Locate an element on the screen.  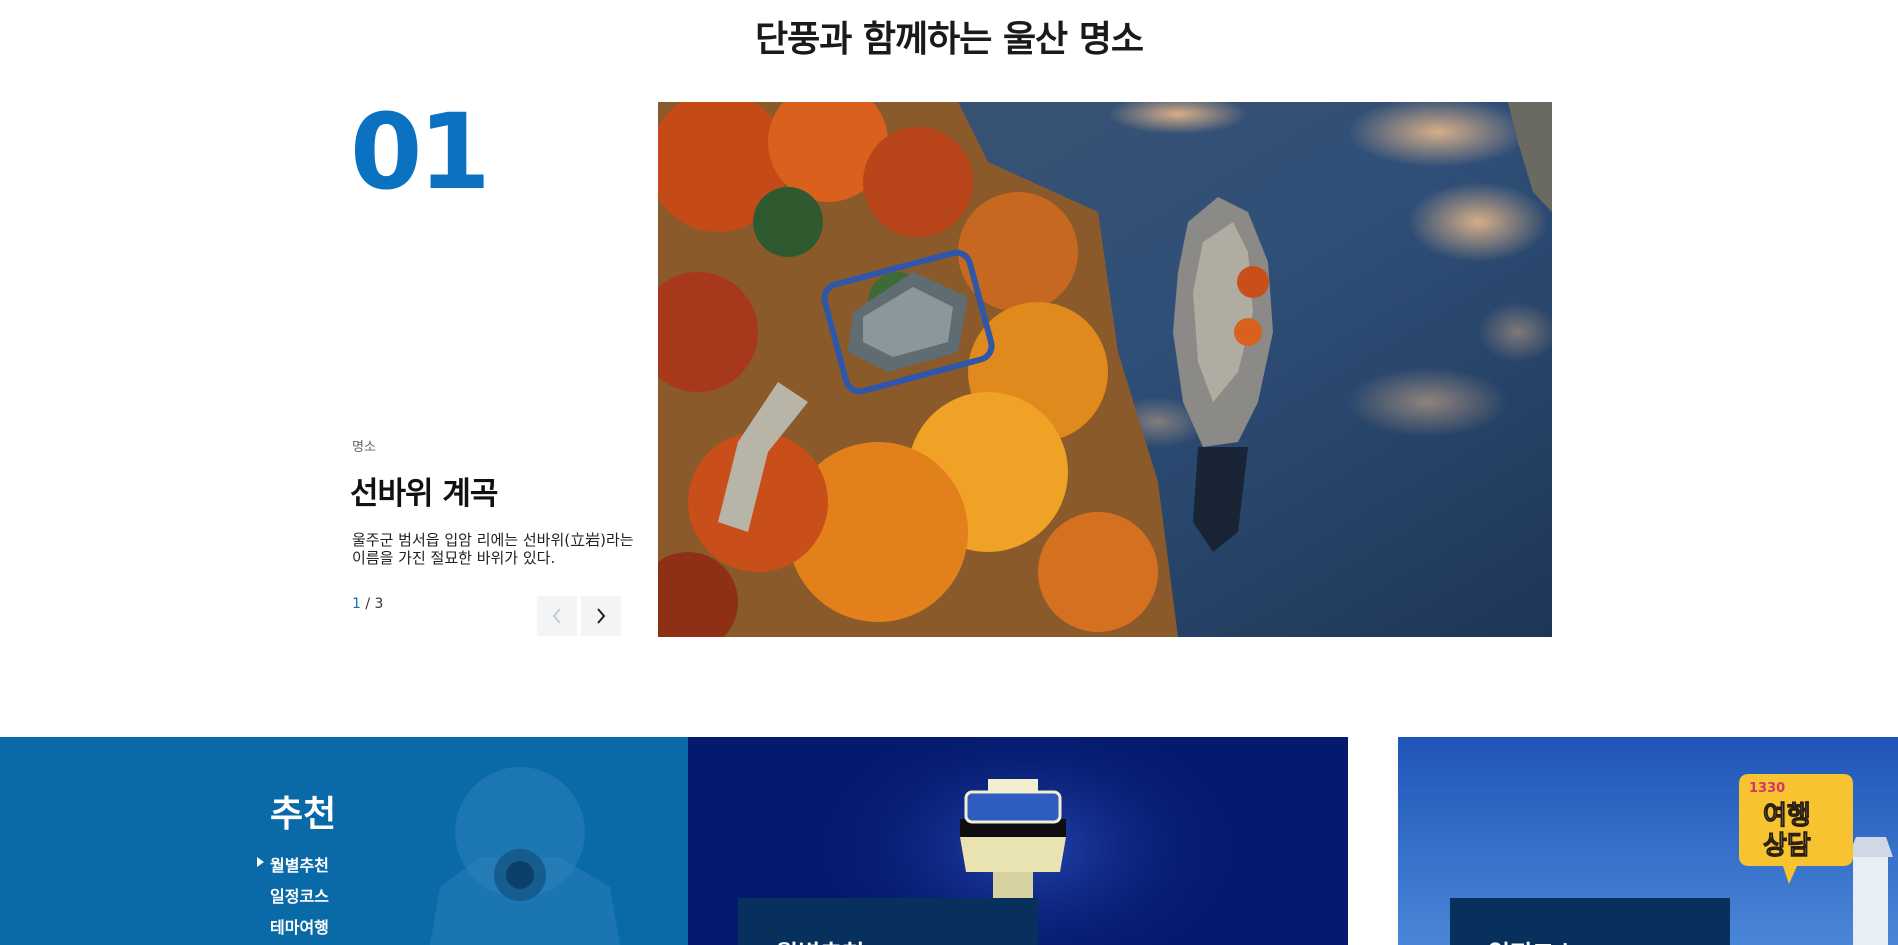
chat-number: 1330 is located at coordinates (1767, 788).